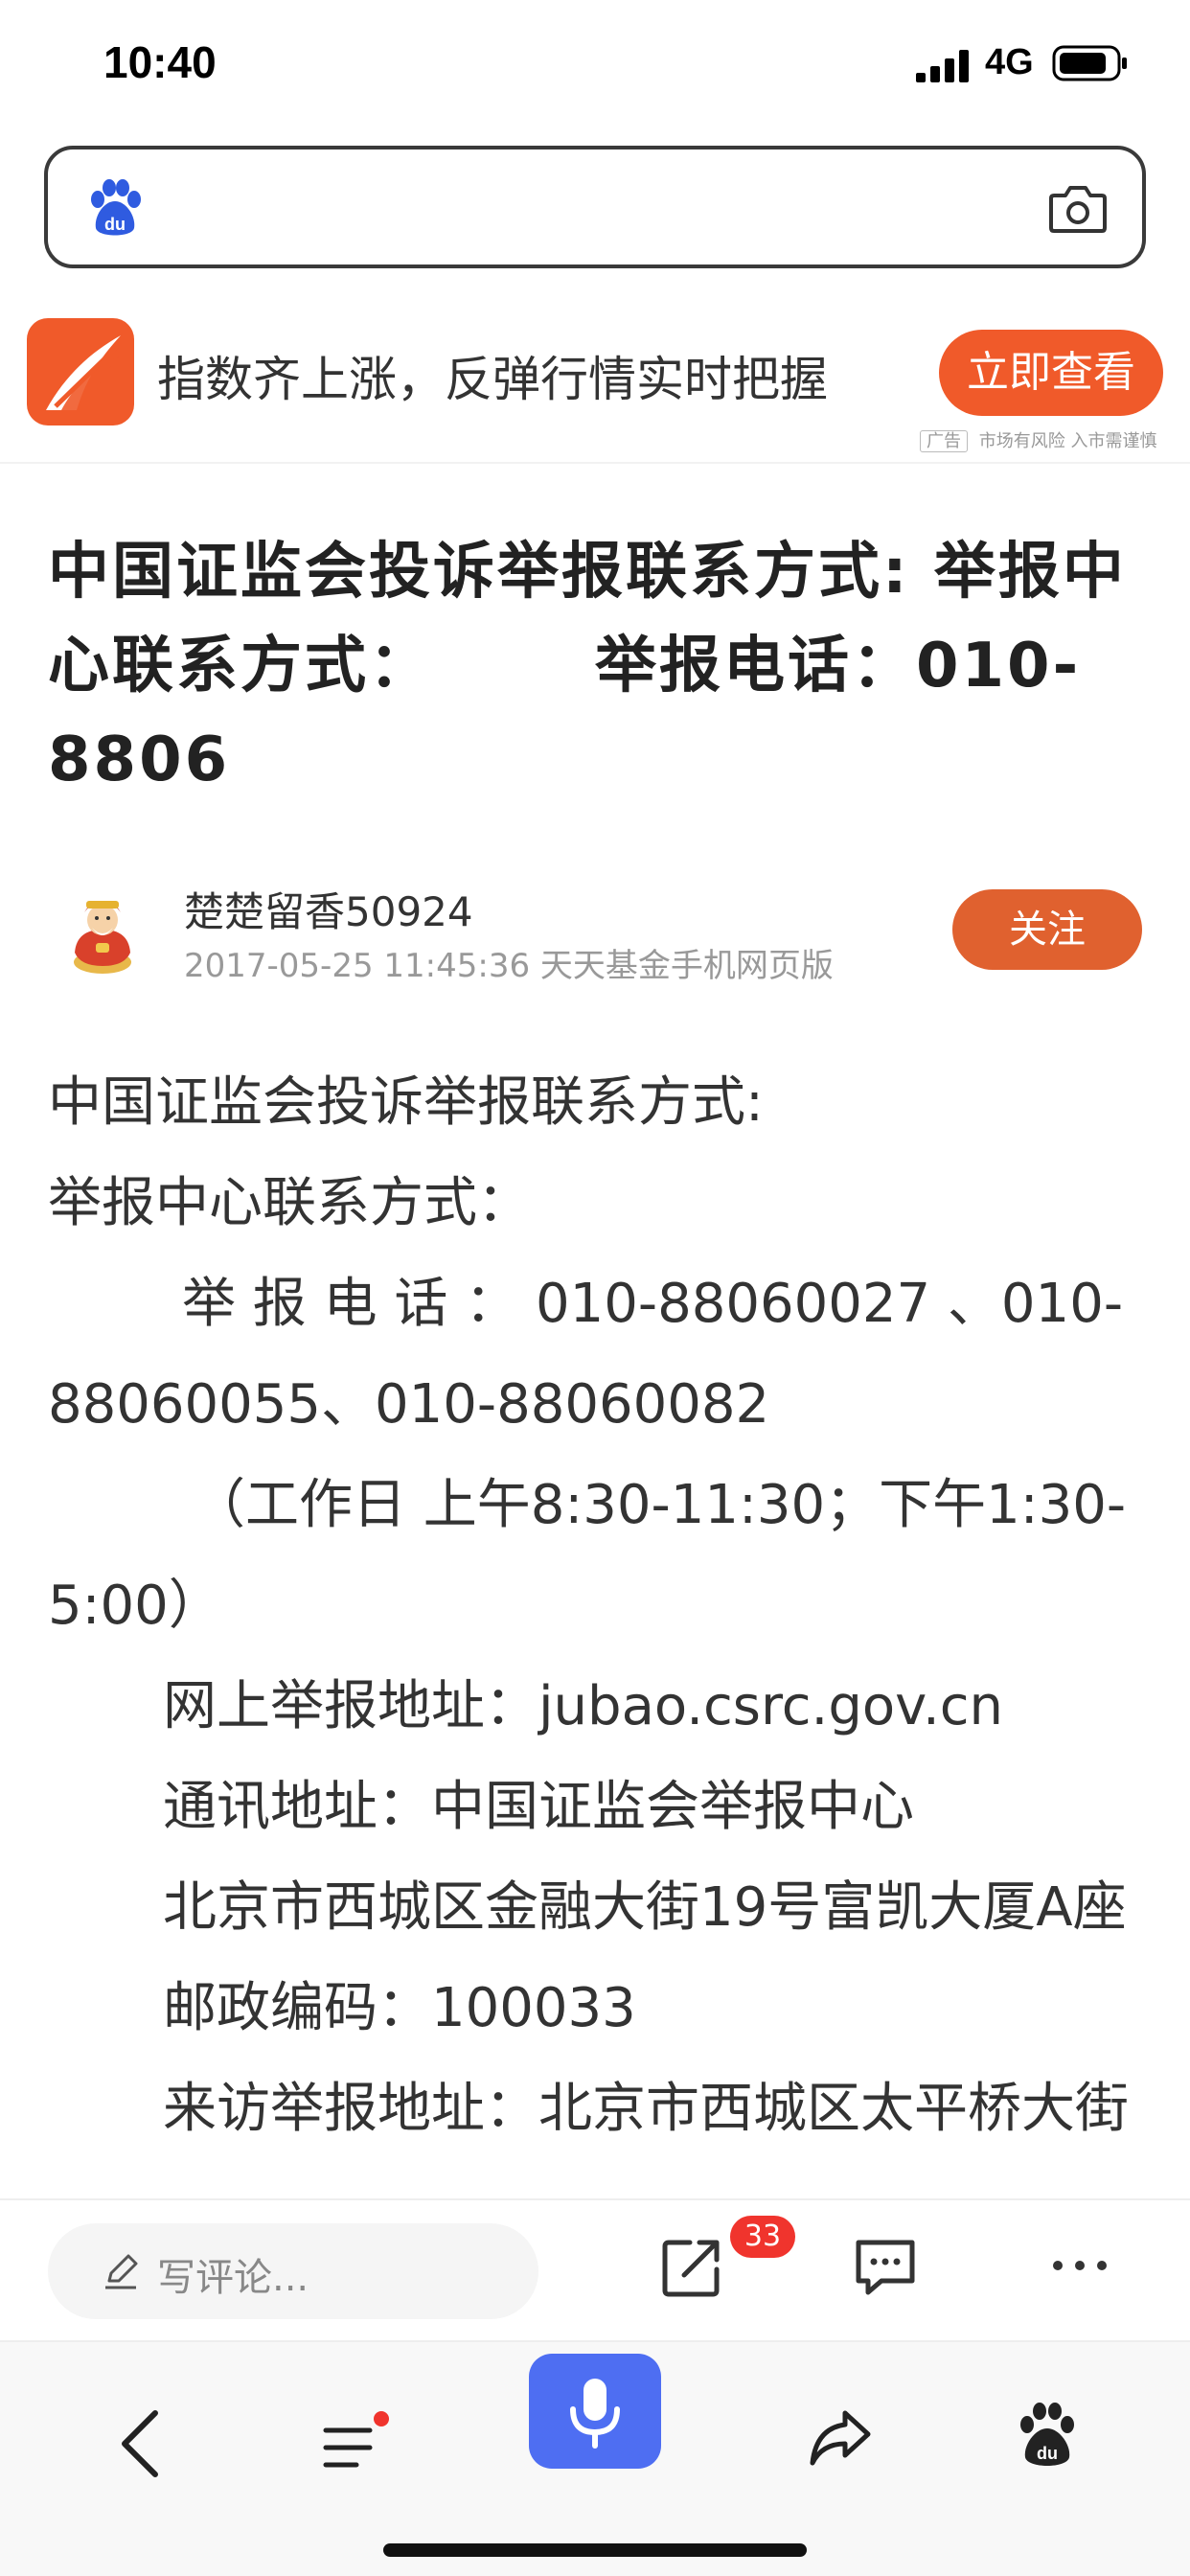  Describe the element at coordinates (943, 66) in the screenshot. I see `signal-icon` at that location.